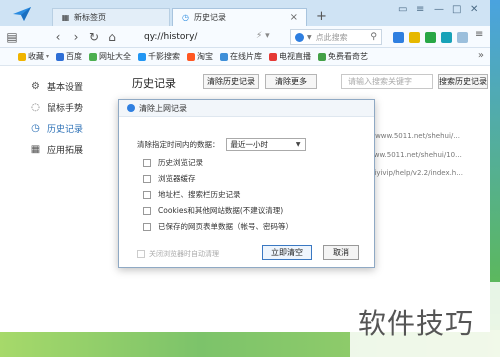 Image resolution: width=500 pixels, height=357 pixels. I want to click on clear-now-button: 立即清空, so click(287, 252).